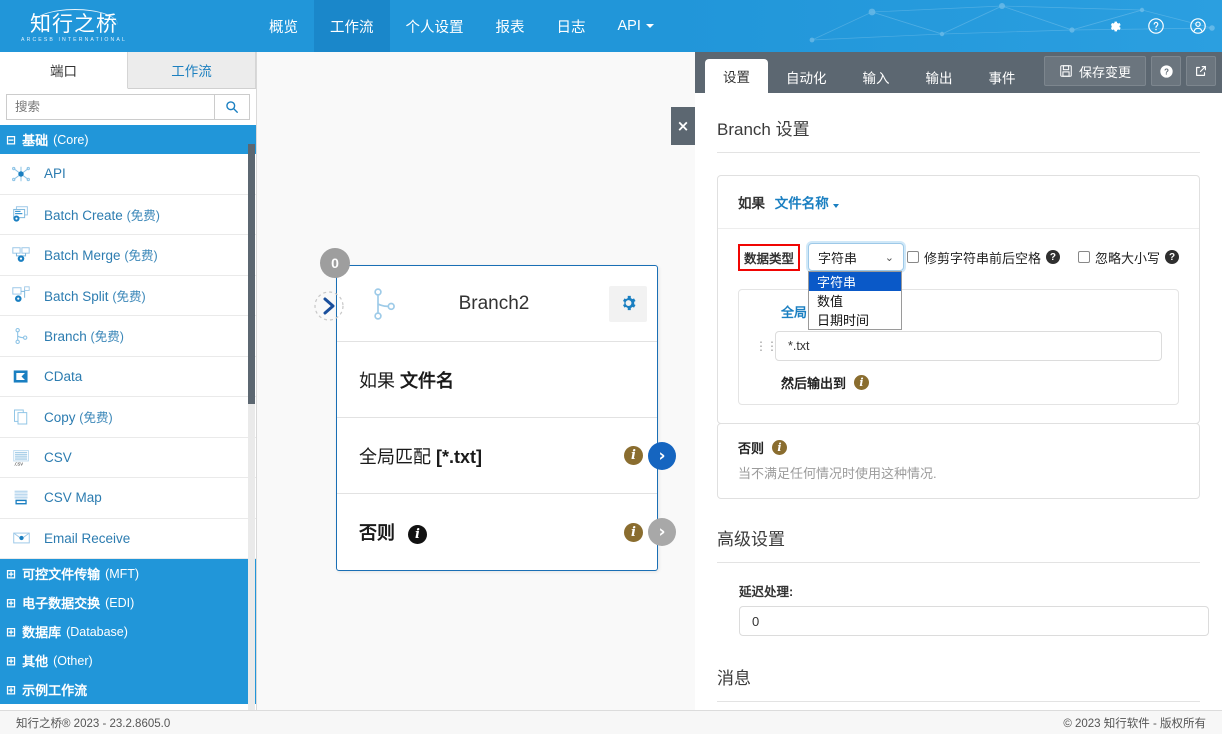 The width and height of the screenshot is (1222, 734). What do you see at coordinates (806, 76) in the screenshot?
I see `tab-automation: 自动化` at bounding box center [806, 76].